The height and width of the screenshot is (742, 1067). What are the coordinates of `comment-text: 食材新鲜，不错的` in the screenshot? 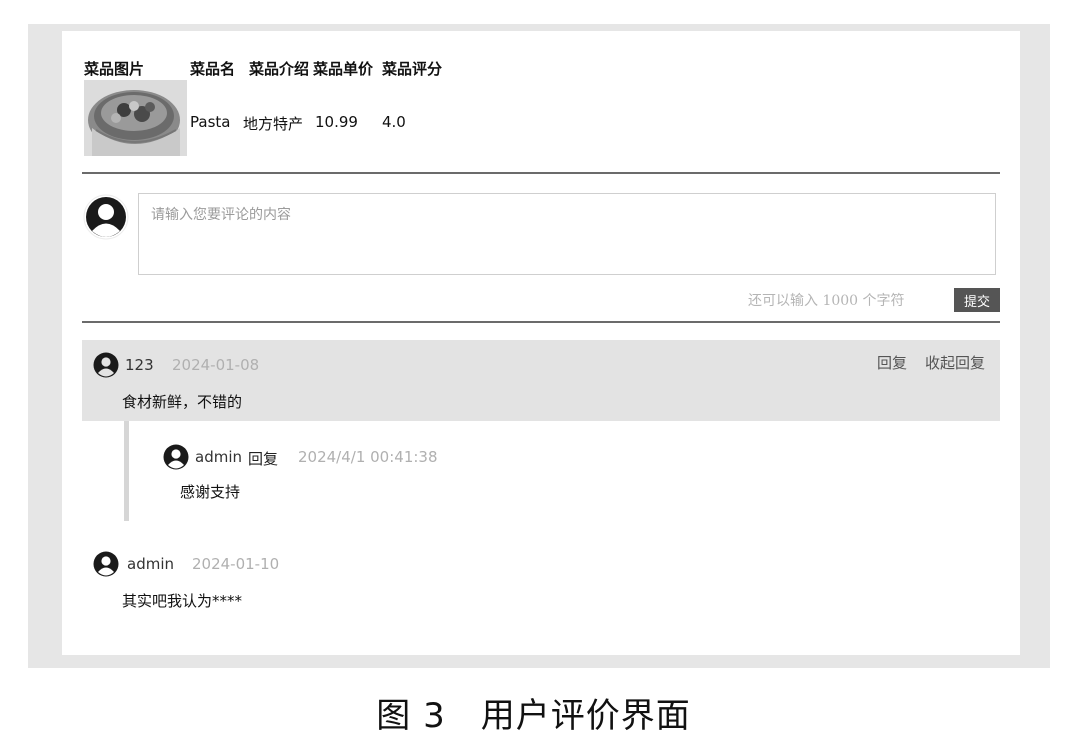 It's located at (182, 402).